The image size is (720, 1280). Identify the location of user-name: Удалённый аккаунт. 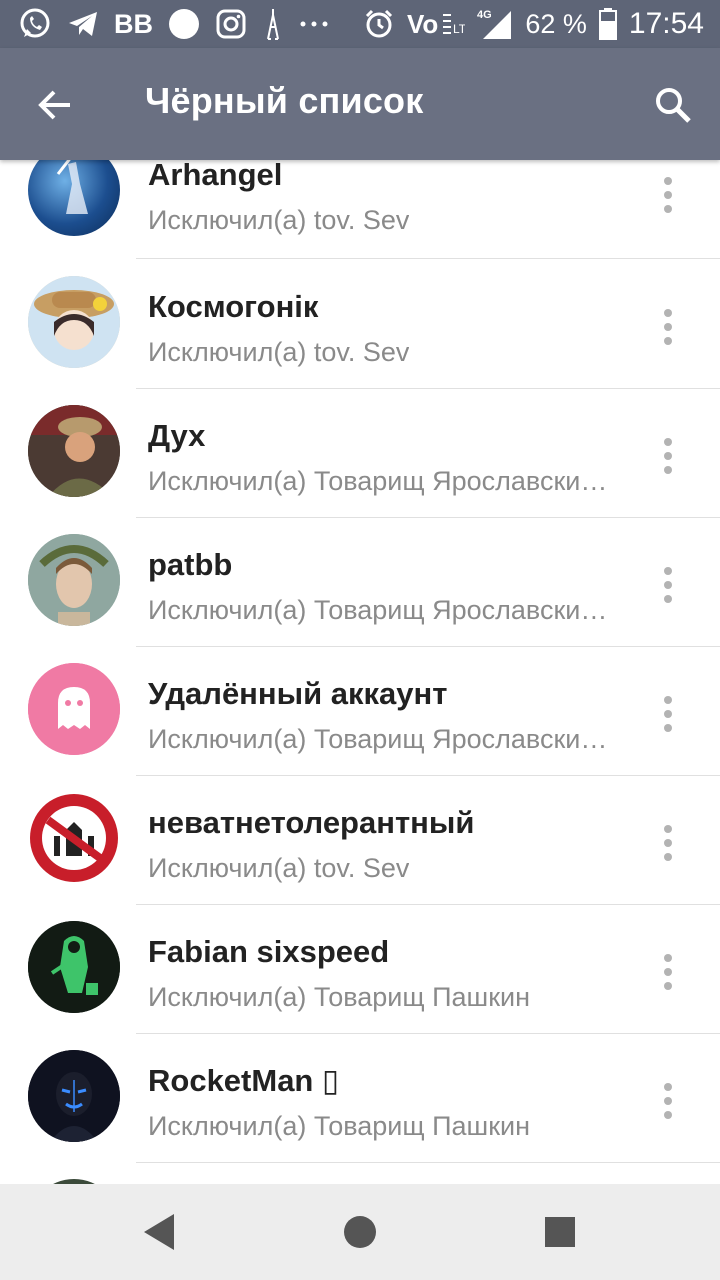
(298, 693).